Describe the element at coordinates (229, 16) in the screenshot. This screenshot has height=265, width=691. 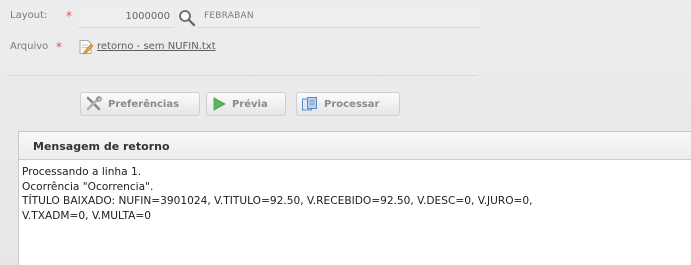
I see `layout-description-value: FEBRABAN` at that location.